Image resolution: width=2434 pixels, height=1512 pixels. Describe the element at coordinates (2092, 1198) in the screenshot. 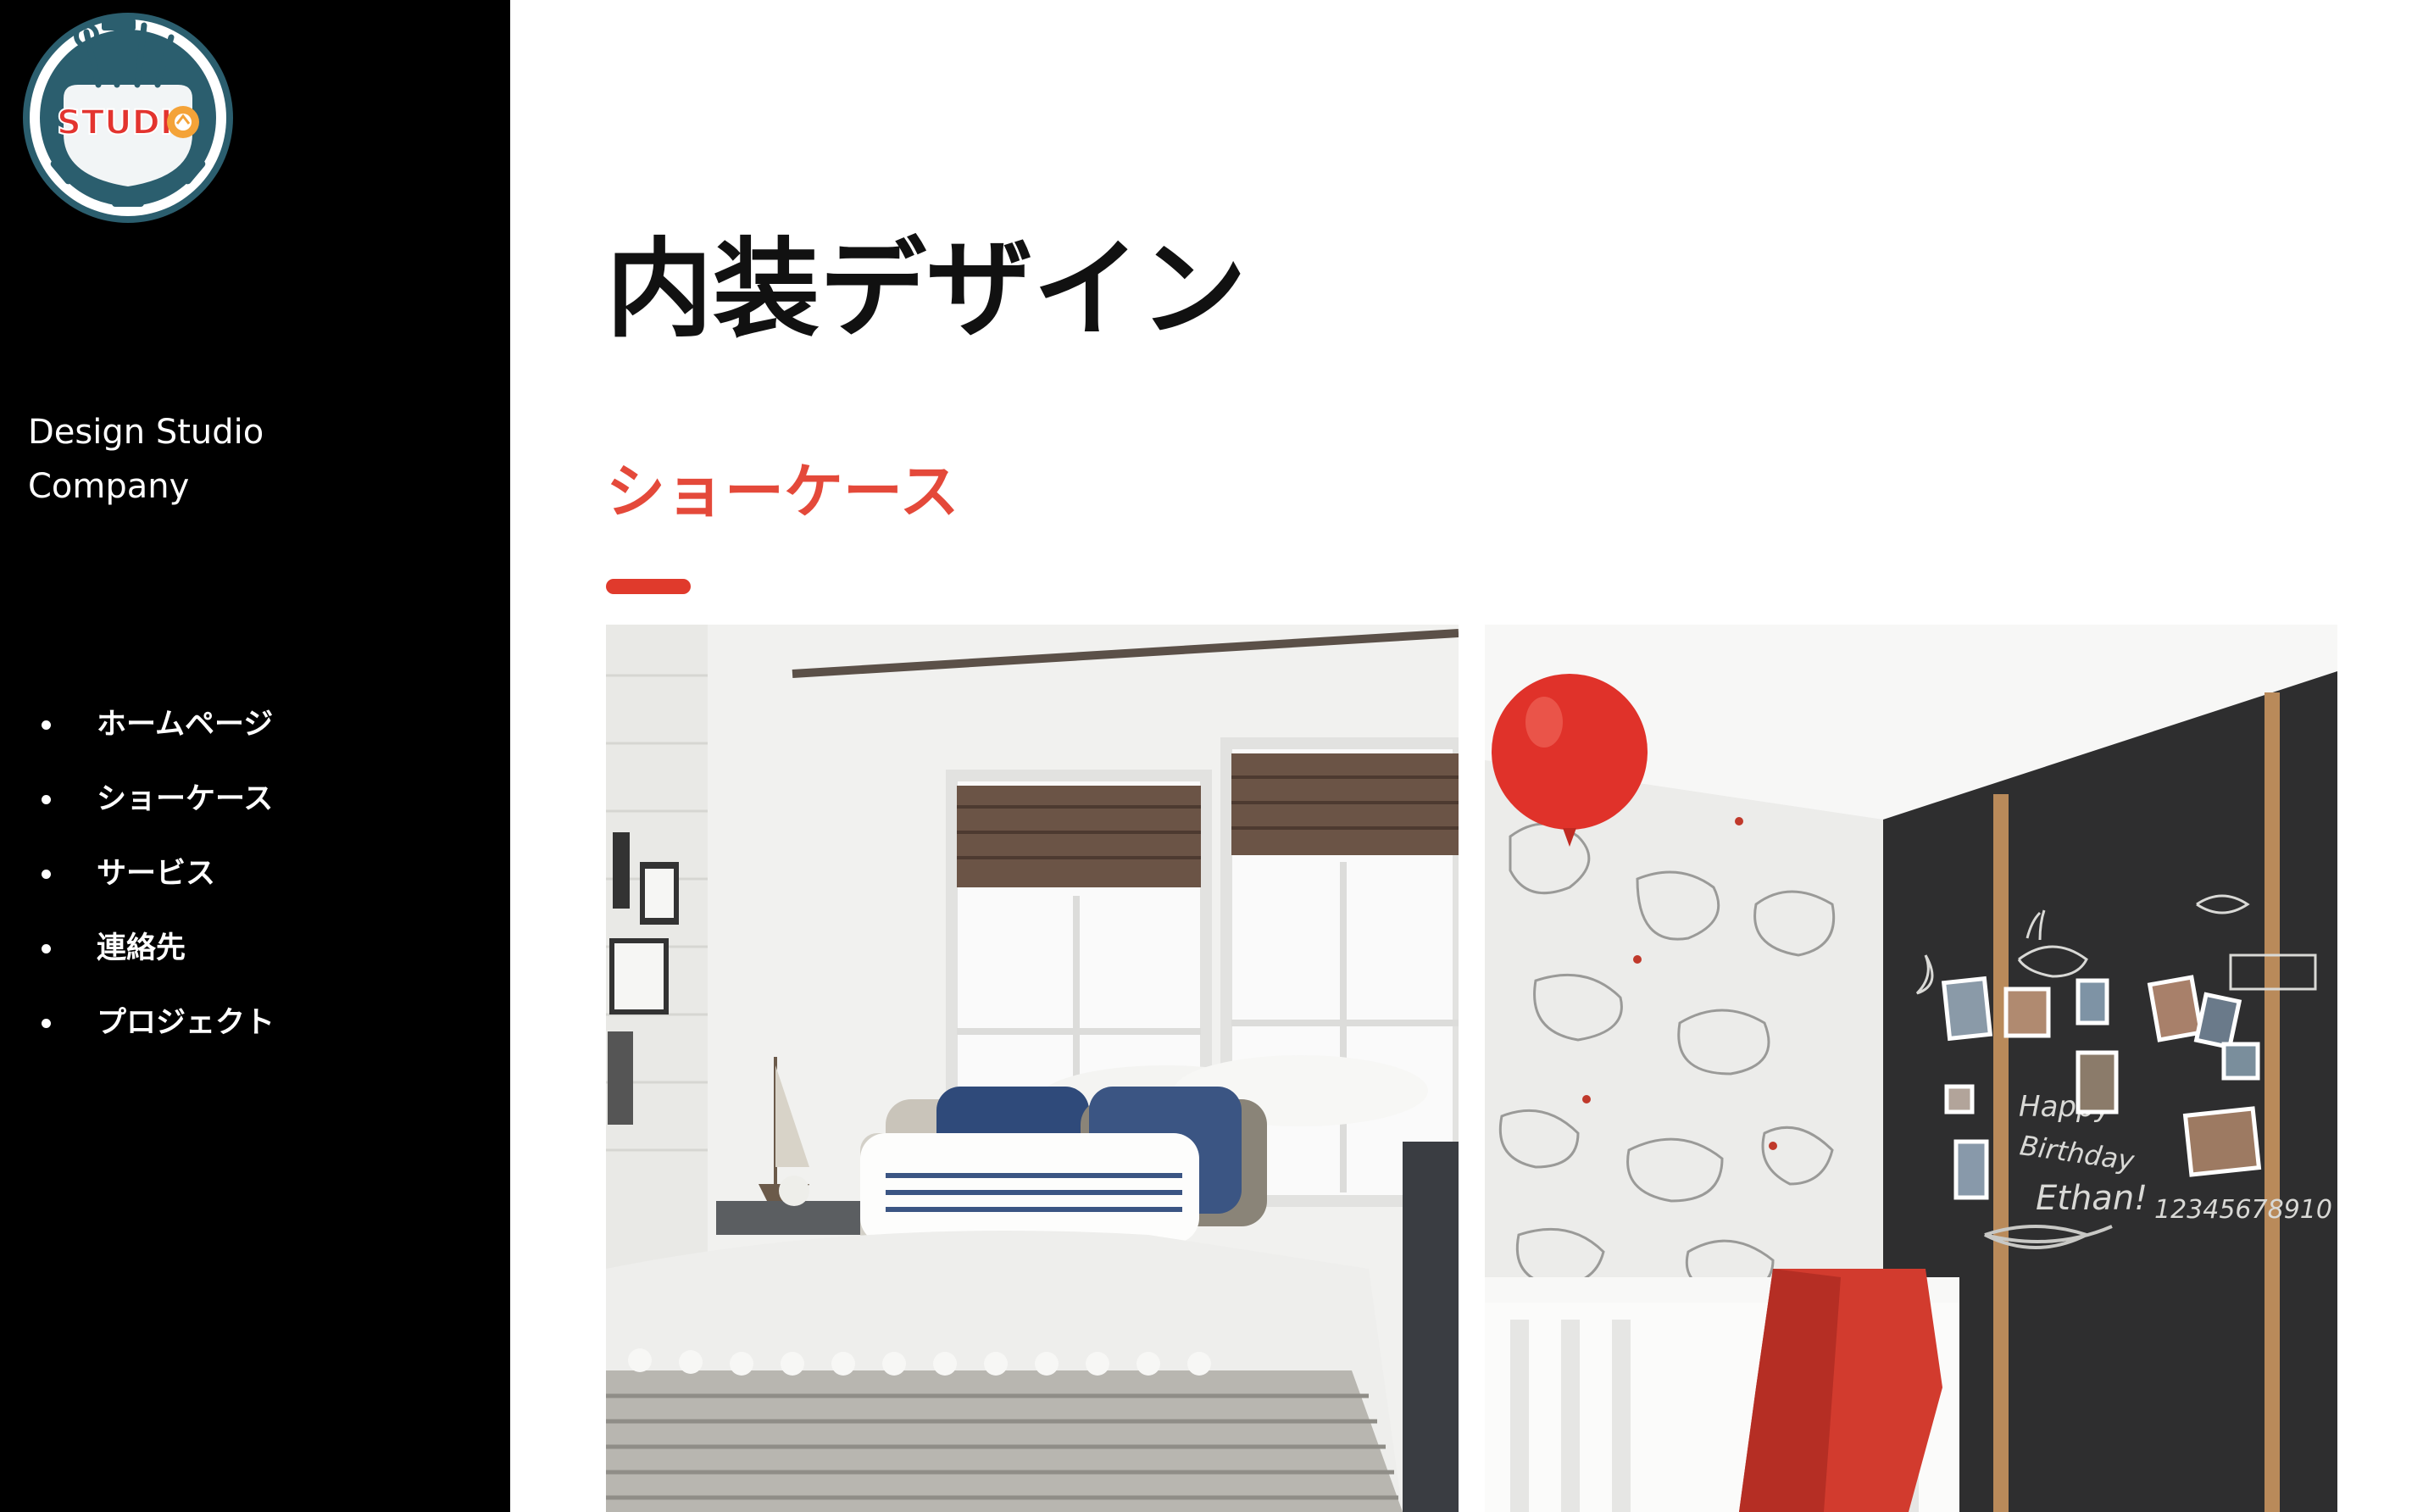

I see `chalk-ethan: Ethan!` at that location.